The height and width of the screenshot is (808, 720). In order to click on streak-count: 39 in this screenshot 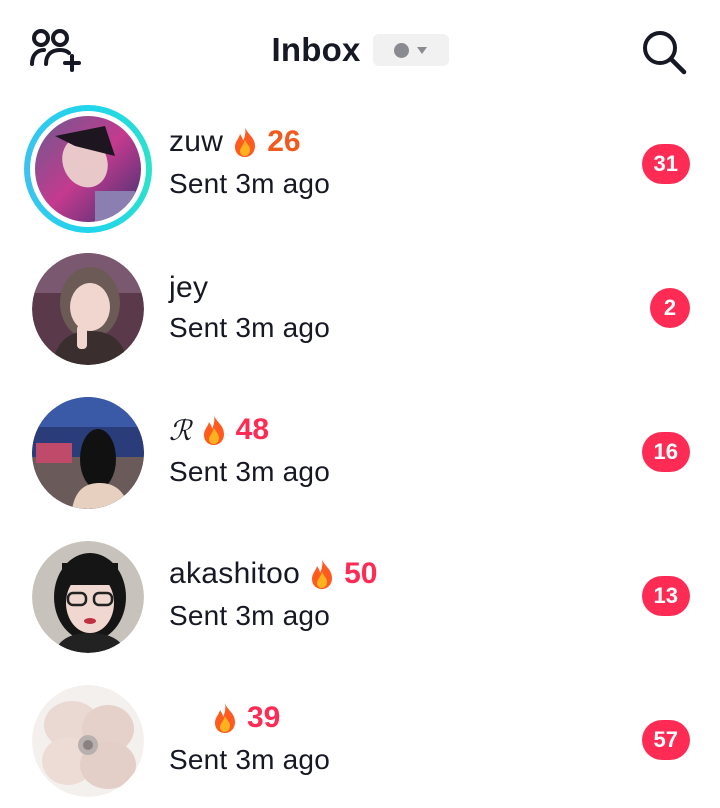, I will do `click(264, 717)`.